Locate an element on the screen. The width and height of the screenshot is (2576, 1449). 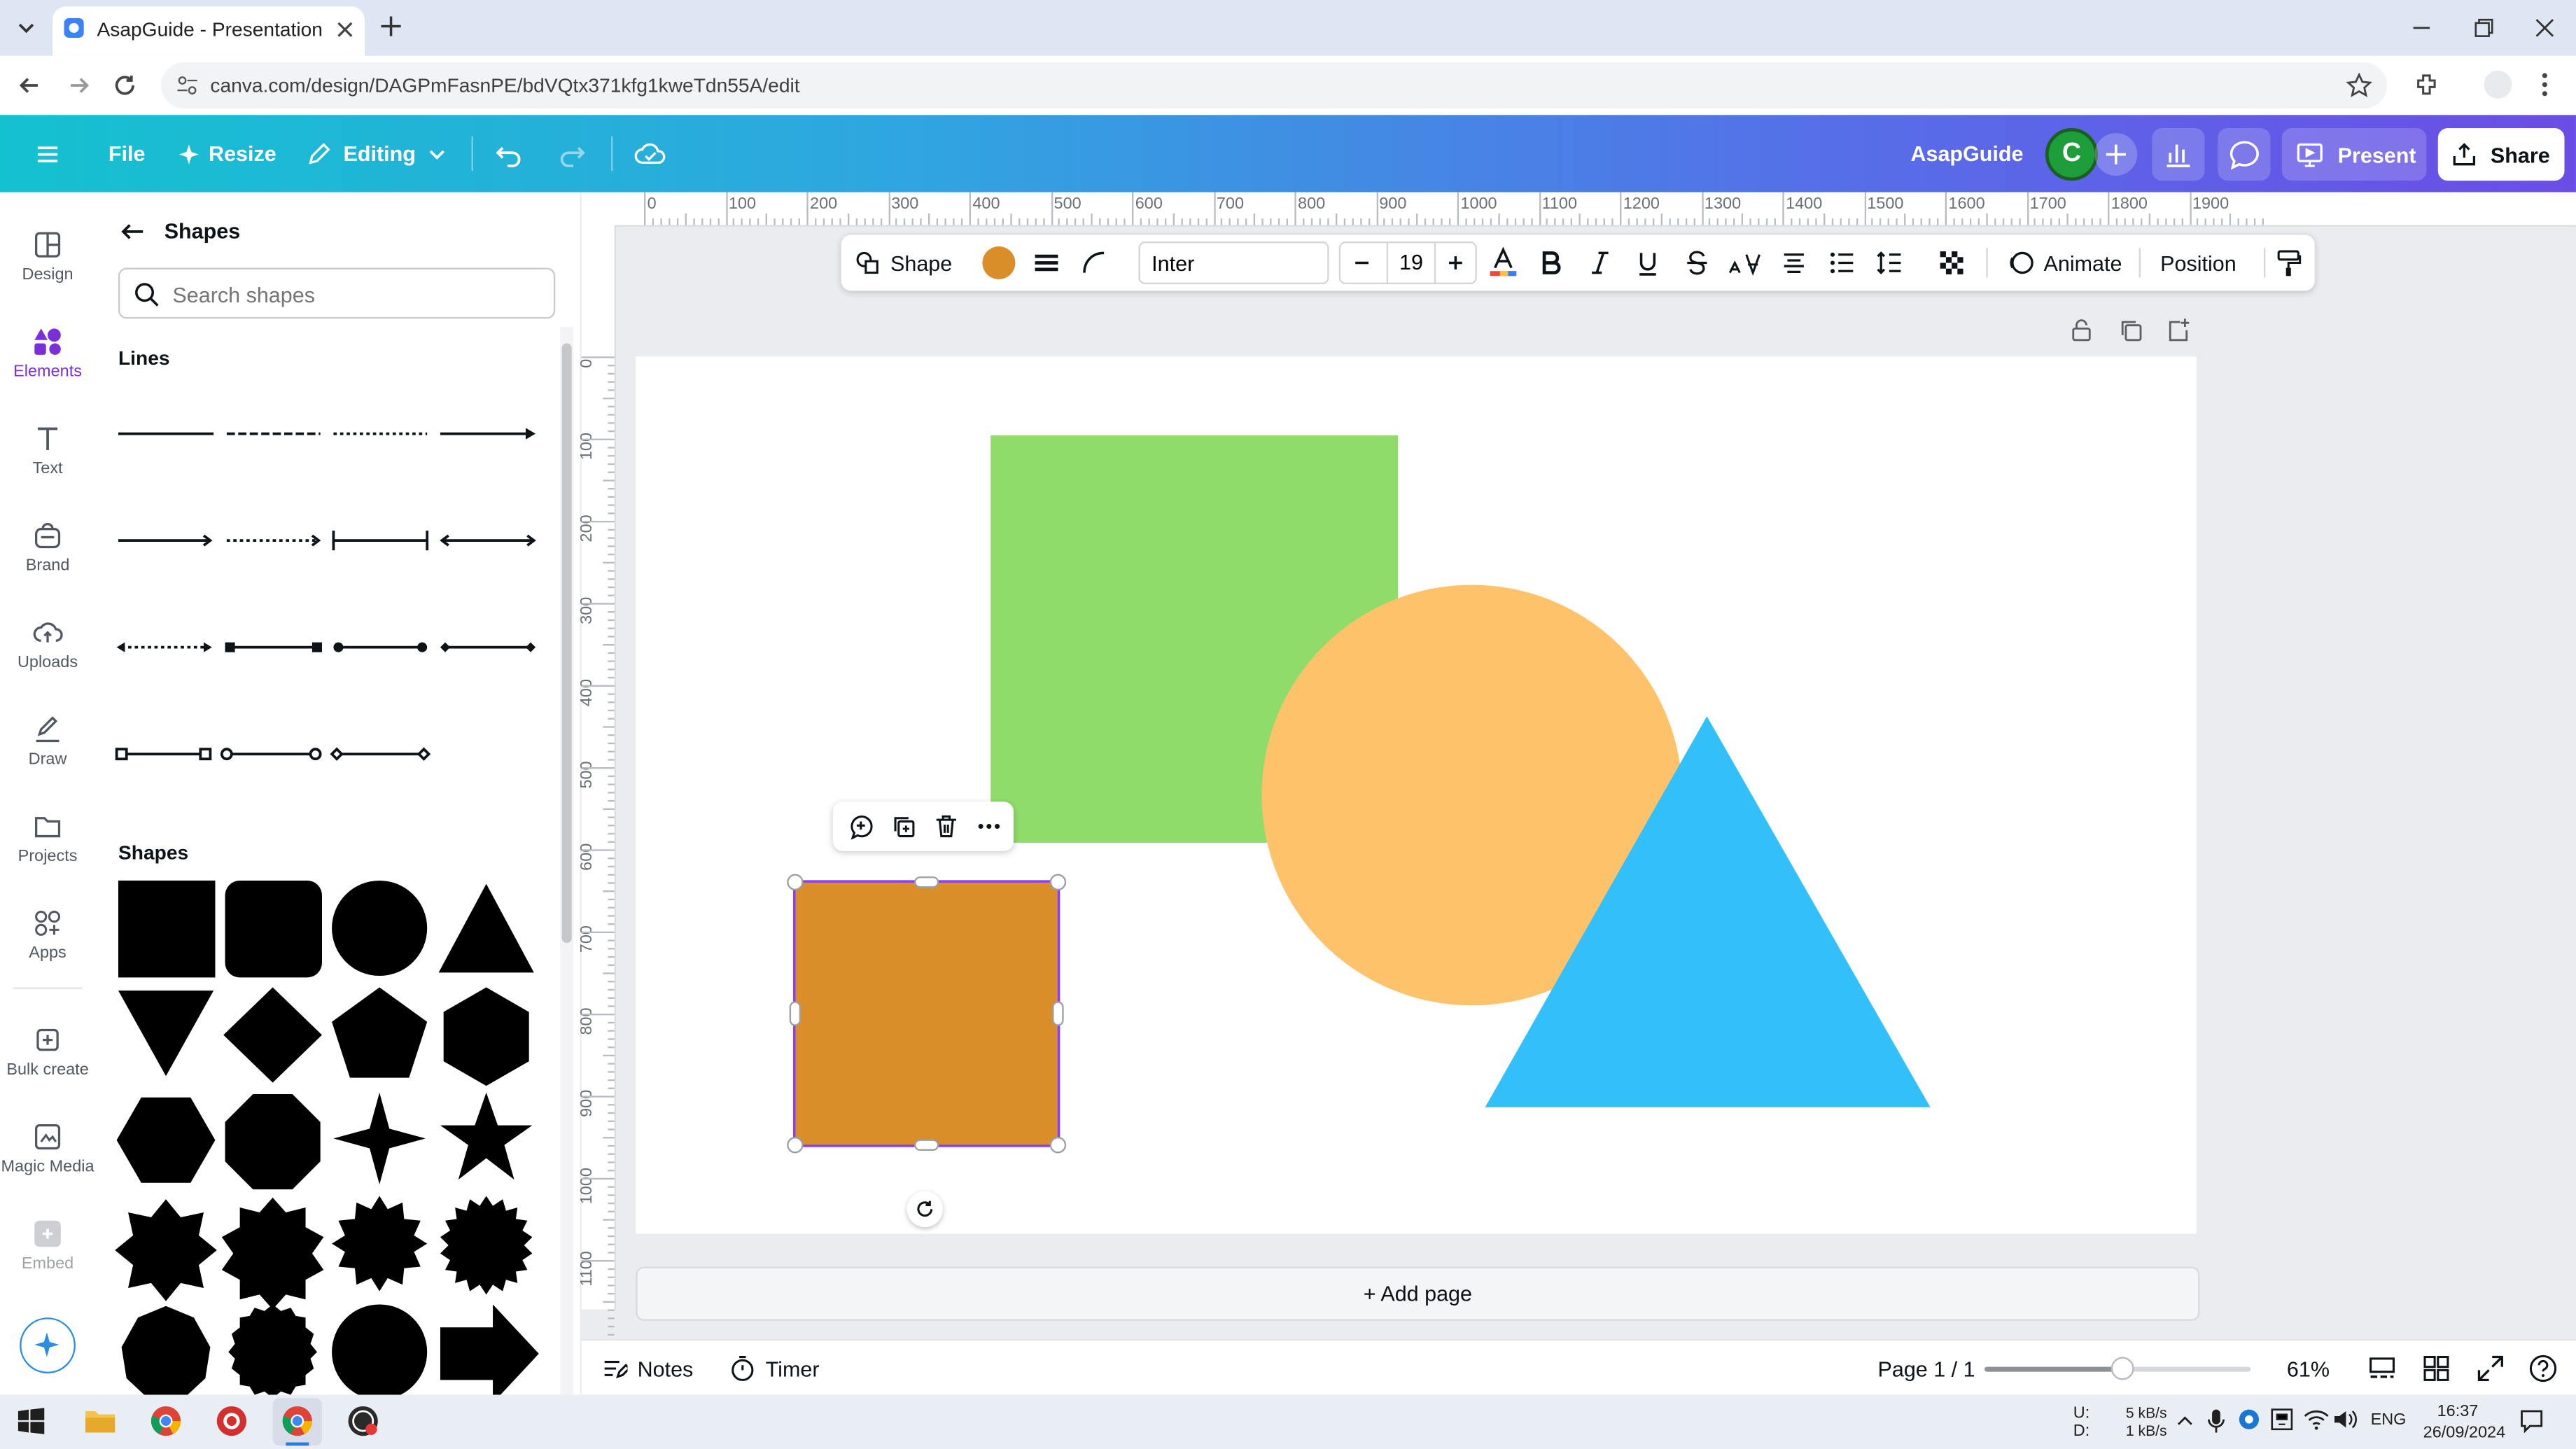
underline-button is located at coordinates (1648, 263).